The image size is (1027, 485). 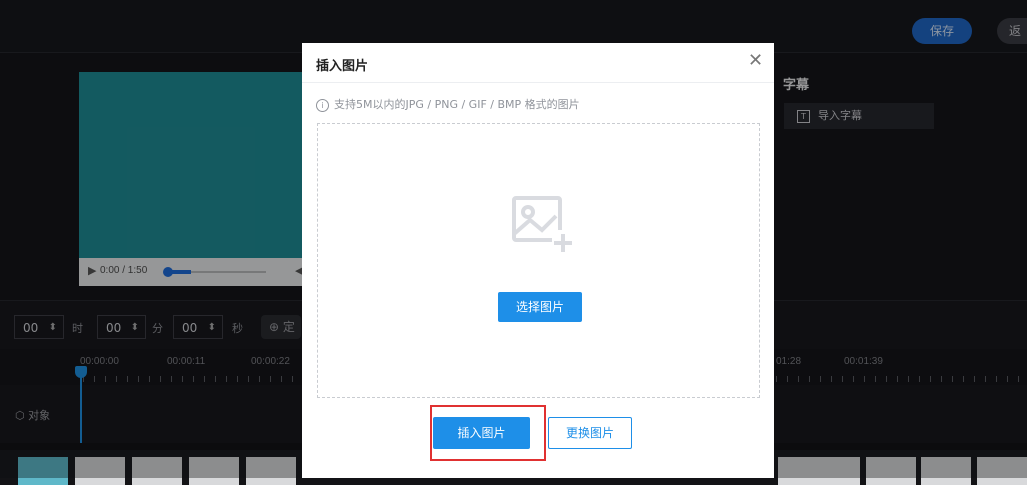 I want to click on insert-image-button: 插入图片, so click(x=481, y=433).